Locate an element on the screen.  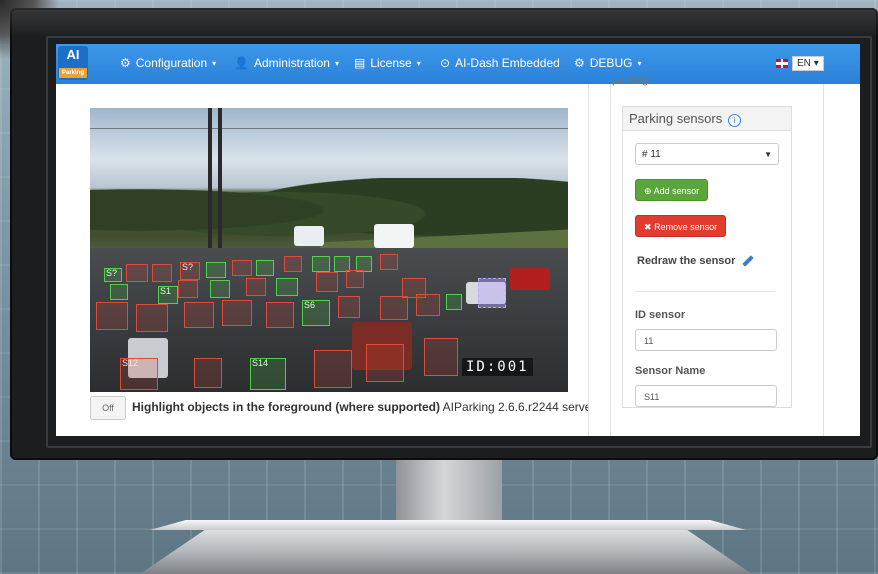
parking-sensors-title: Parking sensors is located at coordinates (676, 118).